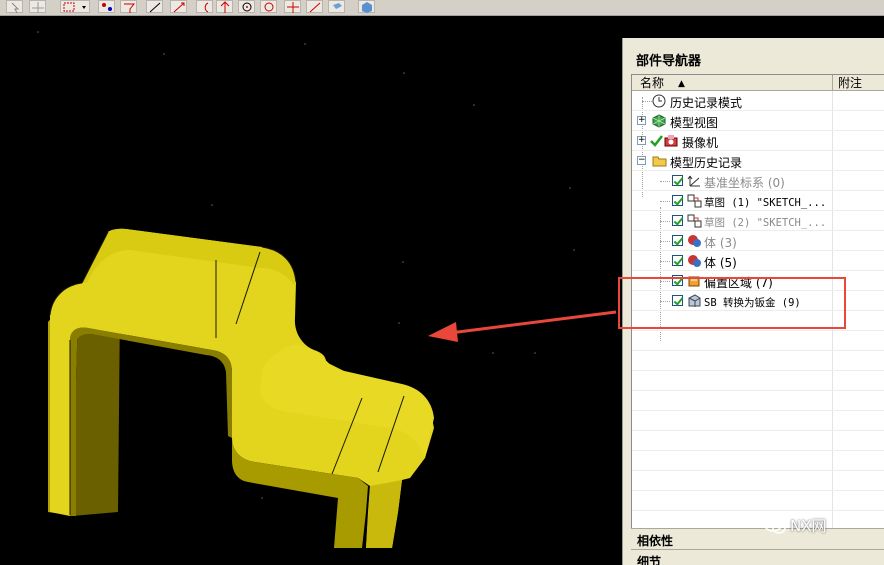 This screenshot has width=884, height=565. What do you see at coordinates (758, 241) in the screenshot?
I see `tree-row-body-3: 体 (3)` at bounding box center [758, 241].